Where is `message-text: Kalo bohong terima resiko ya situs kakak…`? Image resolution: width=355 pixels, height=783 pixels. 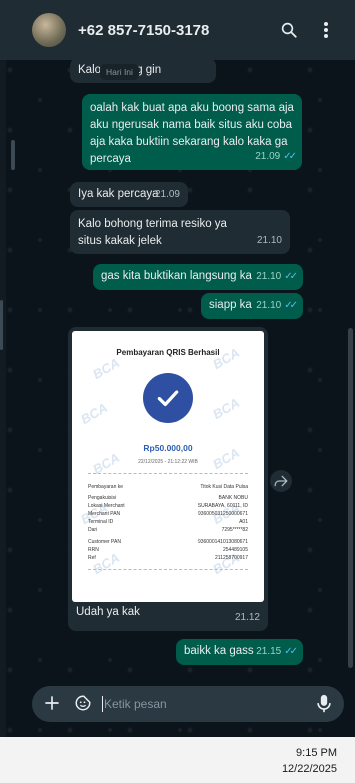 message-text: Kalo bohong terima resiko ya situs kakak… is located at coordinates (152, 232).